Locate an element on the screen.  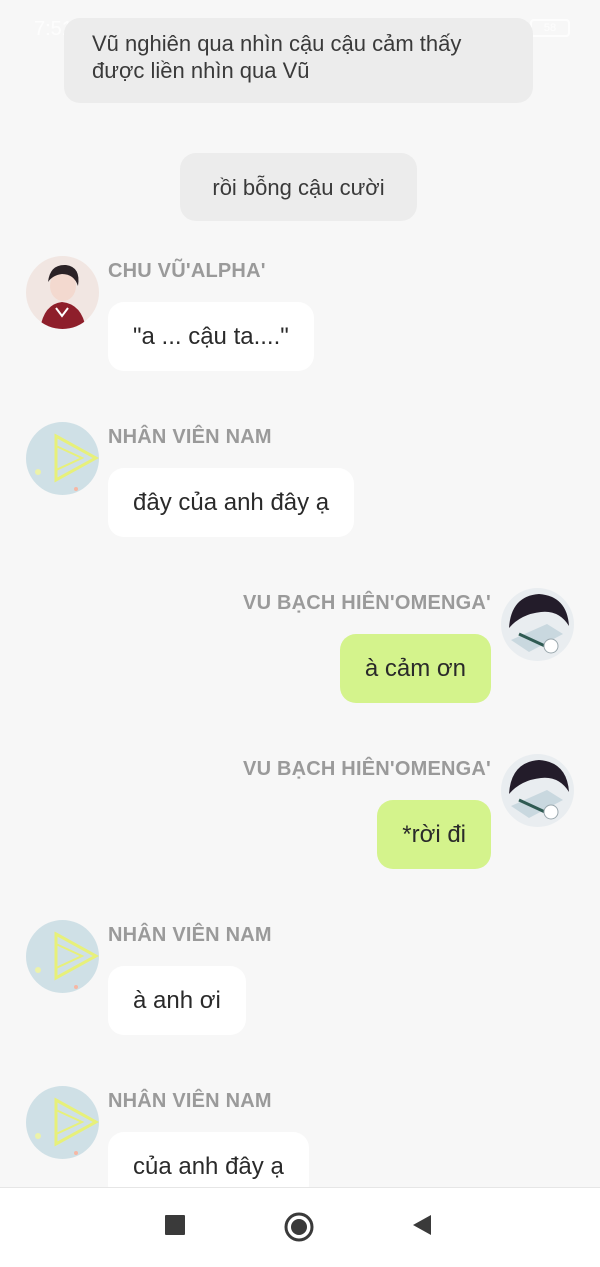
square-recents-icon is located at coordinates (175, 1225).